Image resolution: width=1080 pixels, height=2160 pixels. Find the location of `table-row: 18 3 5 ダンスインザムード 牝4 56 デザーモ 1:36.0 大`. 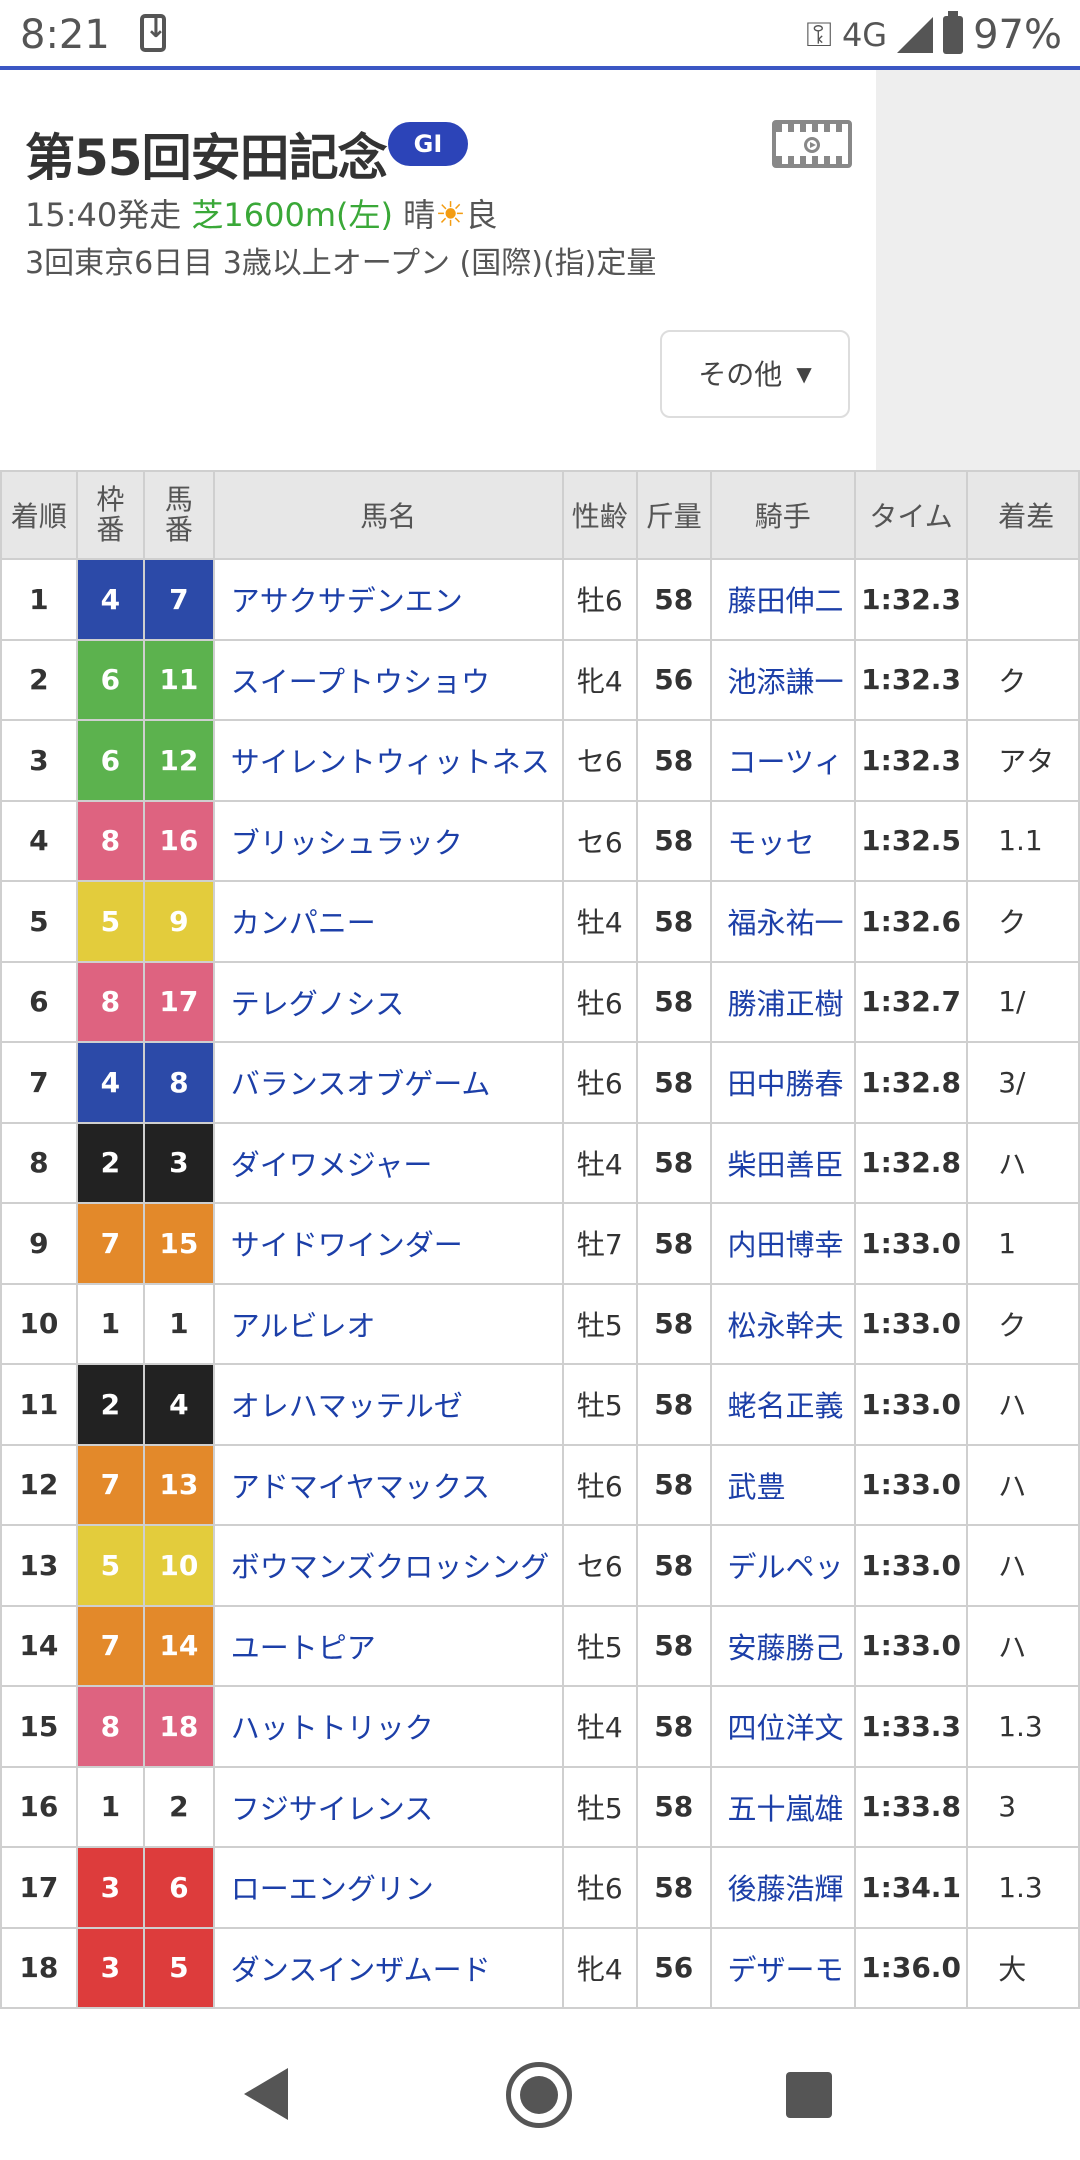

table-row: 18 3 5 ダンスインザムード 牝4 56 デザーモ 1:36.0 大 is located at coordinates (540, 1967).